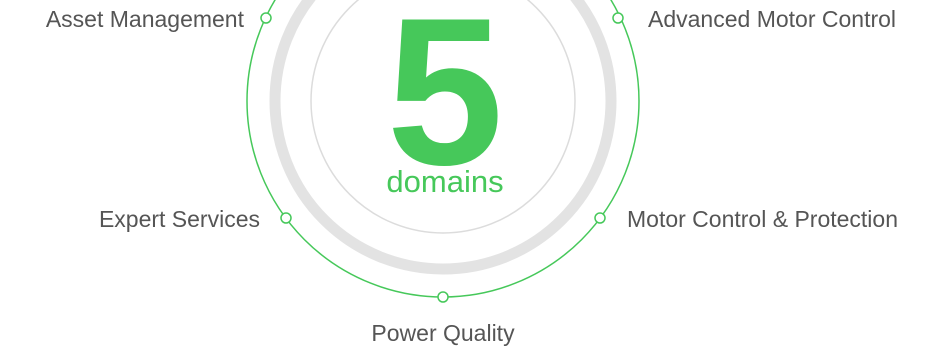 This screenshot has width=944, height=351. Describe the element at coordinates (266, 18) in the screenshot. I see `node-marker-asset` at that location.